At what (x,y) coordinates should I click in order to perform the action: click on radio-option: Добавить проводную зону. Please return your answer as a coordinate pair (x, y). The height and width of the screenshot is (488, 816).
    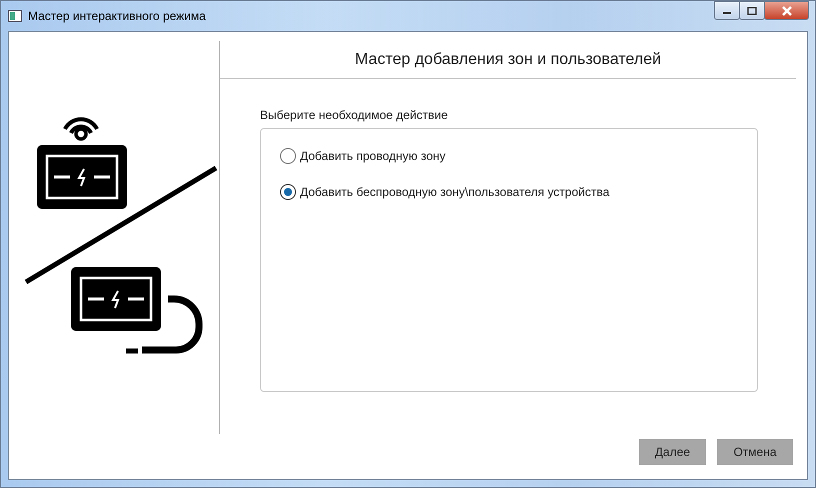
    Looking at the image, I should click on (509, 156).